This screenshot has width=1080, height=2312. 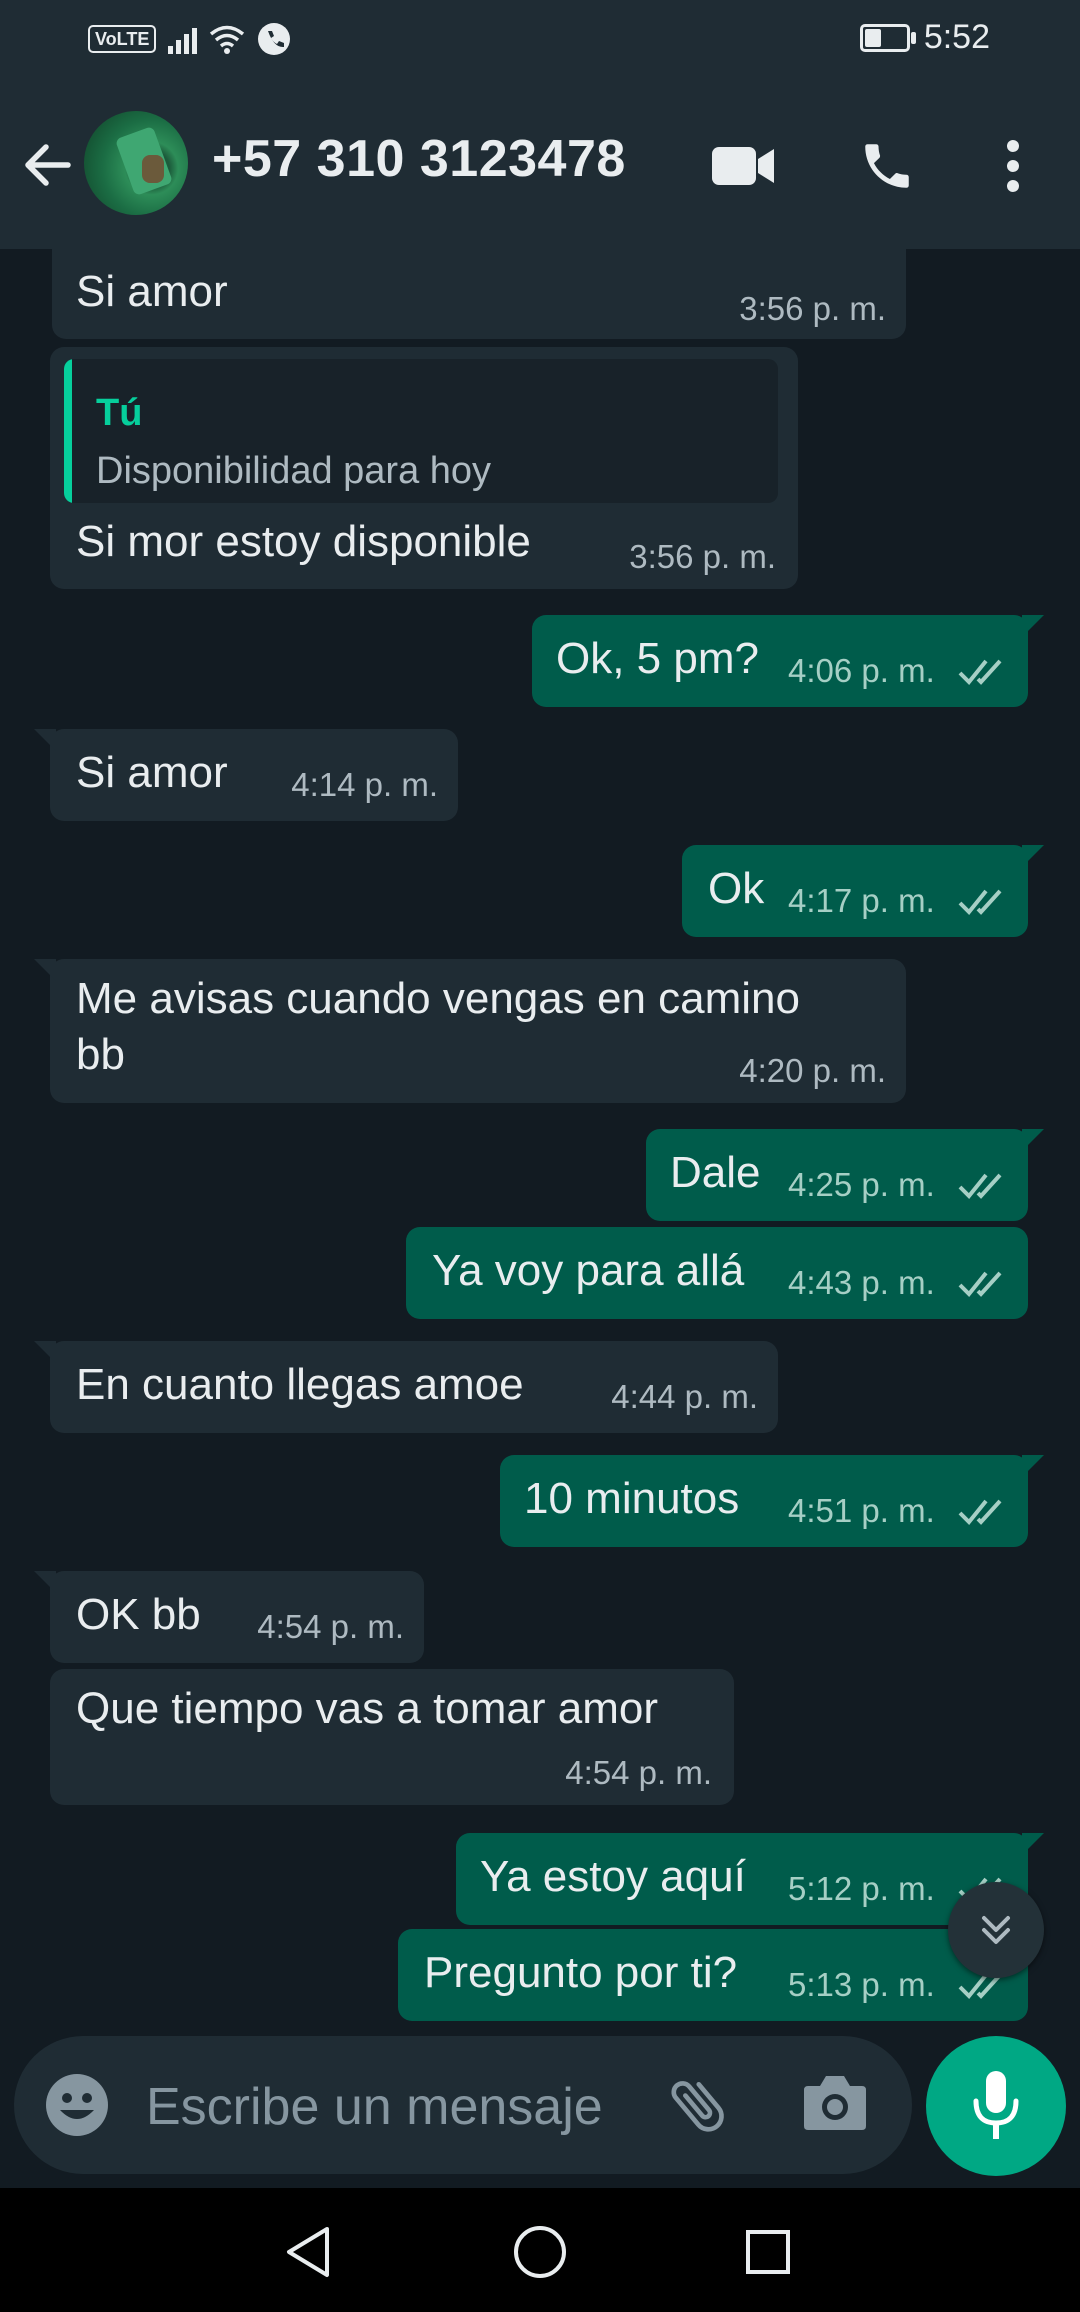 What do you see at coordinates (657, 658) in the screenshot?
I see `message-text: Ok, 5 pm?` at bounding box center [657, 658].